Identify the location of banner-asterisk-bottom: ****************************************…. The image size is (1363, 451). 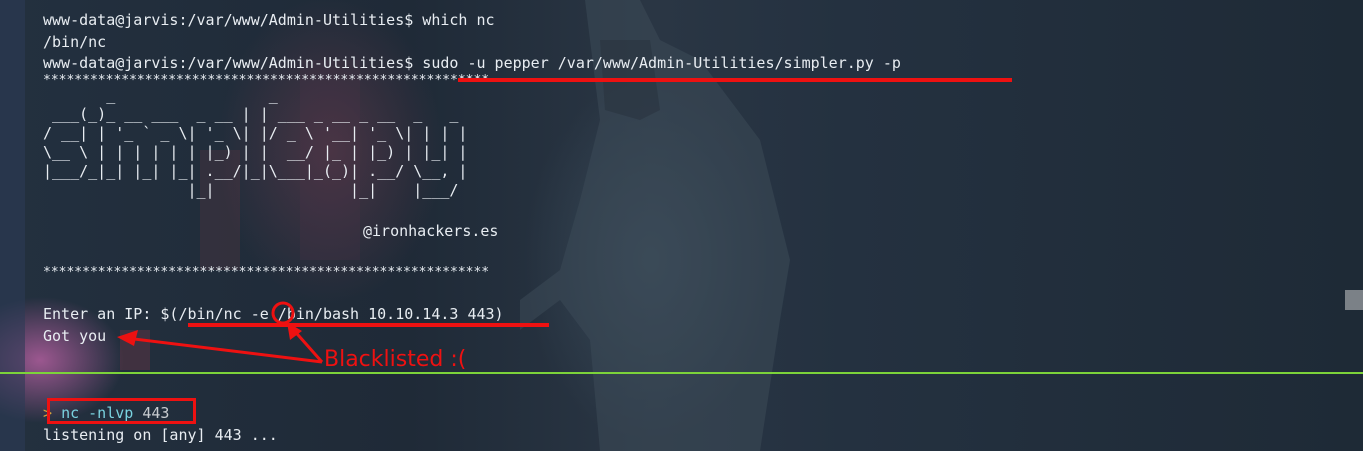
(266, 272).